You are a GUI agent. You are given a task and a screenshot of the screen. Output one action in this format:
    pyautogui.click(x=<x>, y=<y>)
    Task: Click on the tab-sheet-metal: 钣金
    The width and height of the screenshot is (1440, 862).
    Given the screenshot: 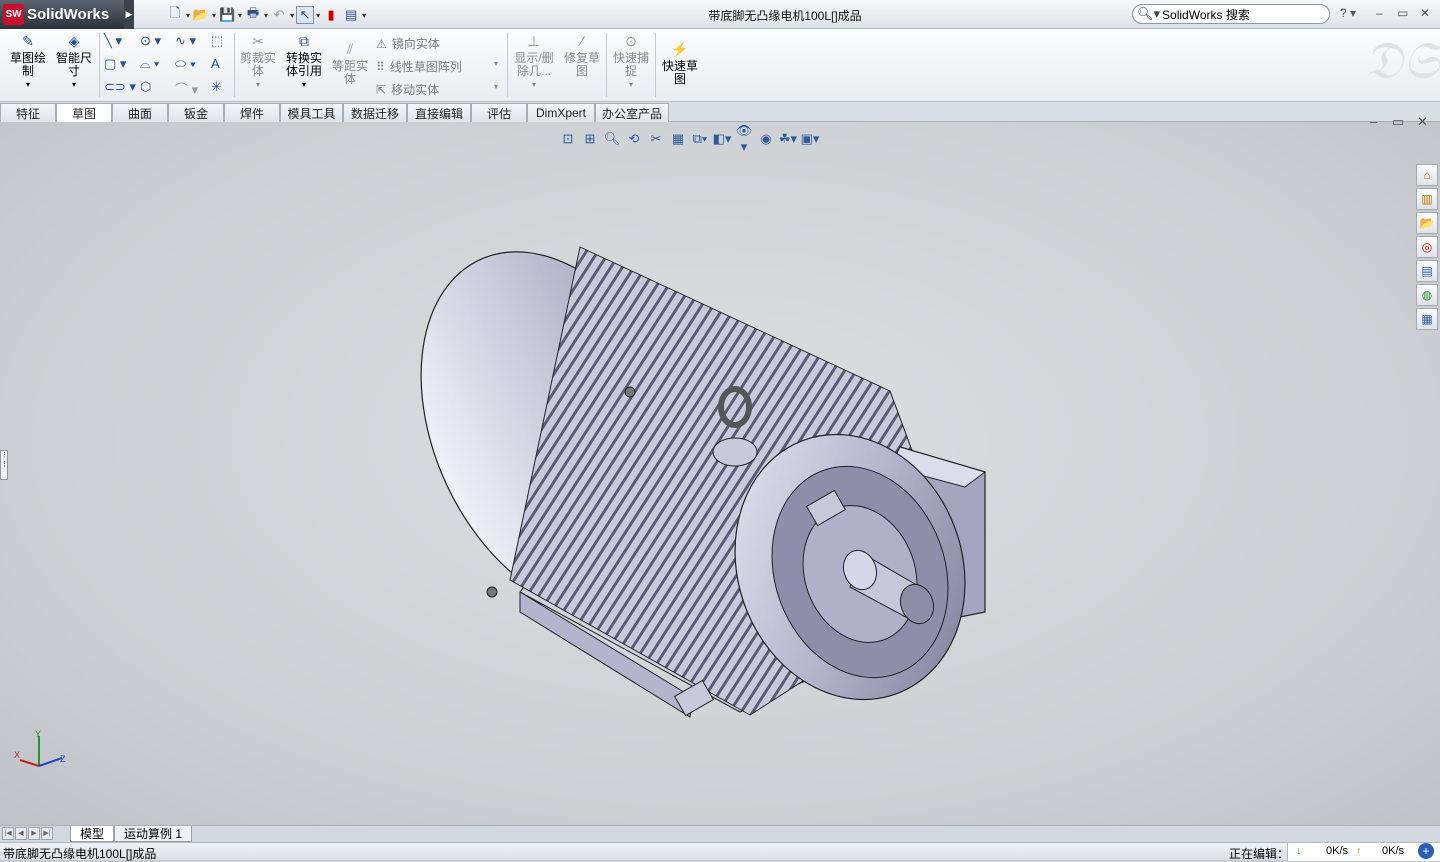 What is the action you would take?
    pyautogui.click(x=196, y=112)
    